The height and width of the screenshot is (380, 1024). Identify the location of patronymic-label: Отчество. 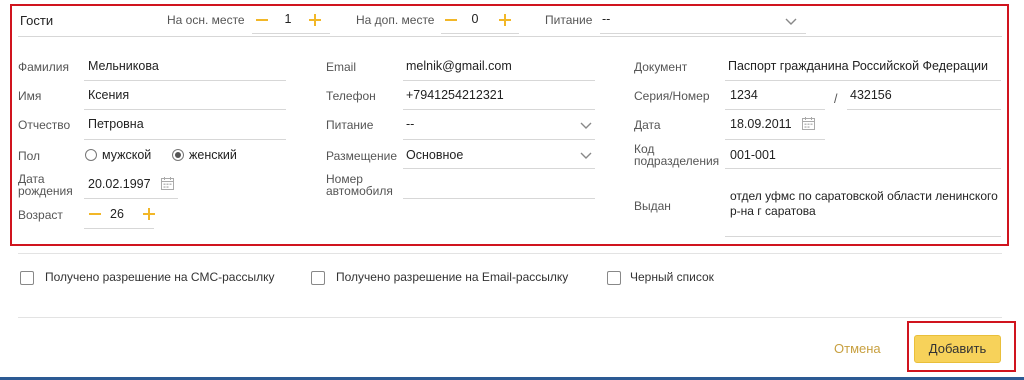
(44, 125).